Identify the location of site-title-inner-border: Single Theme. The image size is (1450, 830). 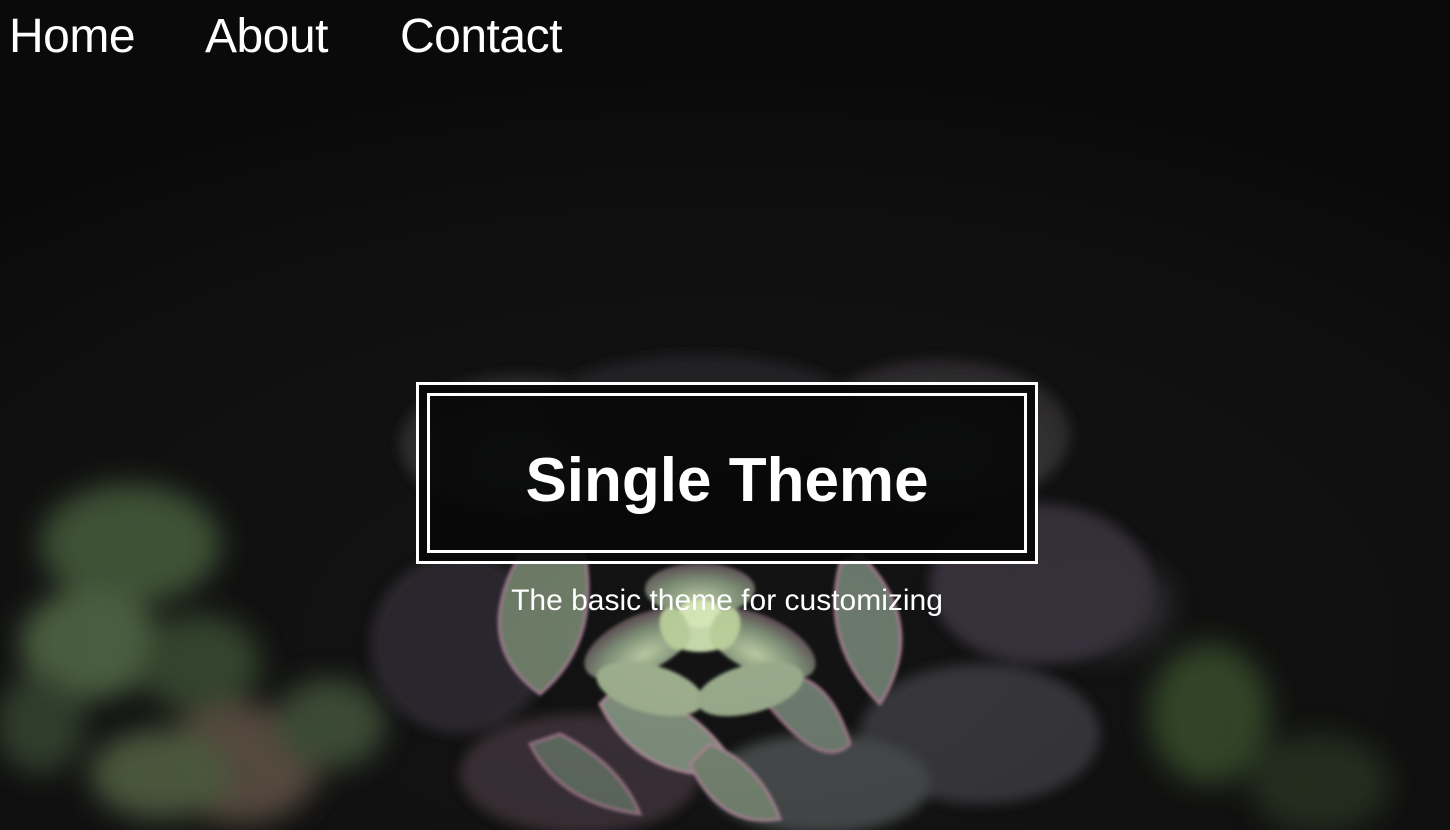
(727, 473).